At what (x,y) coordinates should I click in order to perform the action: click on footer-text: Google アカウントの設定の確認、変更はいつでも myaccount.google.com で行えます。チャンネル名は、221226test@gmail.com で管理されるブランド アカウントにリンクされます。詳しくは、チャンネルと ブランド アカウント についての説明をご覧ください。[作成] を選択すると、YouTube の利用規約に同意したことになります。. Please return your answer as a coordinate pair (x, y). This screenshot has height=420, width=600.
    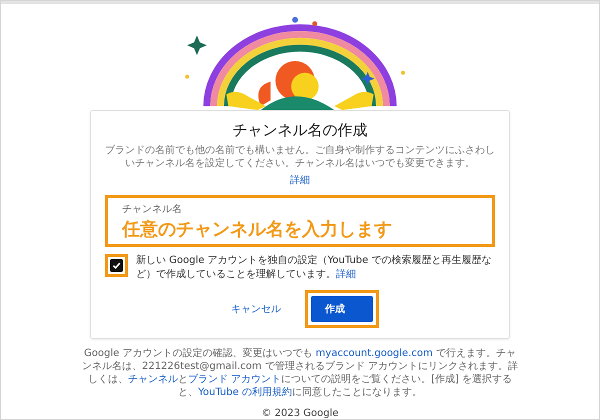
    Looking at the image, I should click on (300, 373).